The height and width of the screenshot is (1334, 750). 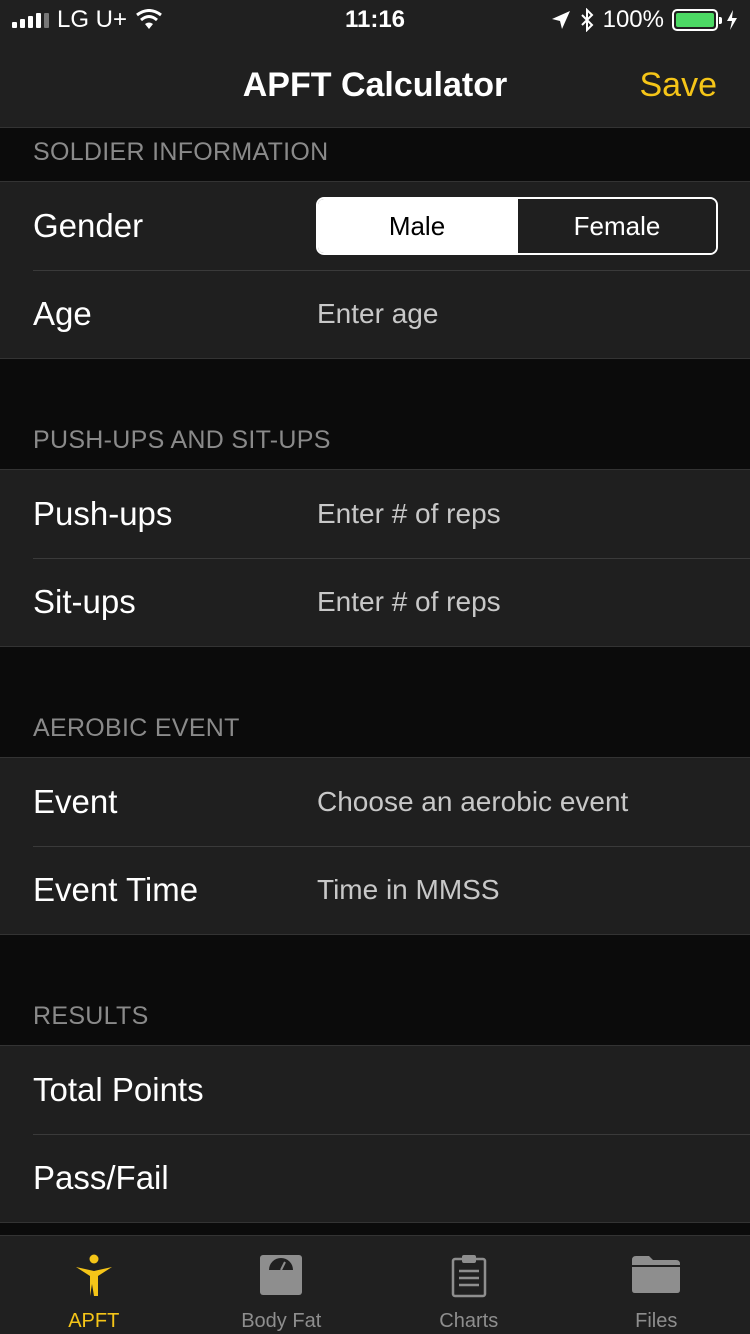 I want to click on tab-bar: APFT Body Fat Charts Files, so click(x=375, y=1284).